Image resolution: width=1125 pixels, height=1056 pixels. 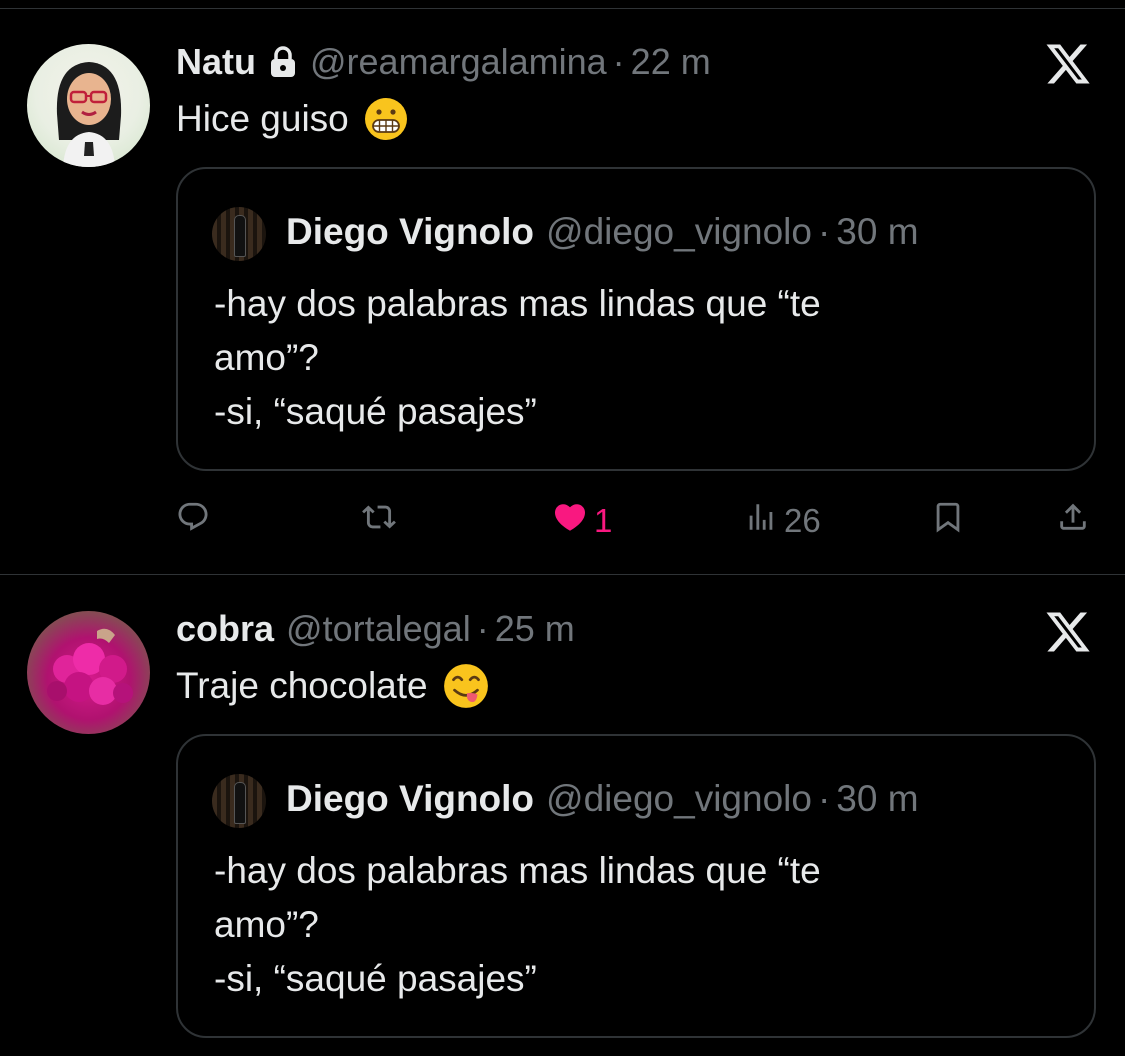 I want to click on timestamp: 22 m, so click(x=671, y=62).